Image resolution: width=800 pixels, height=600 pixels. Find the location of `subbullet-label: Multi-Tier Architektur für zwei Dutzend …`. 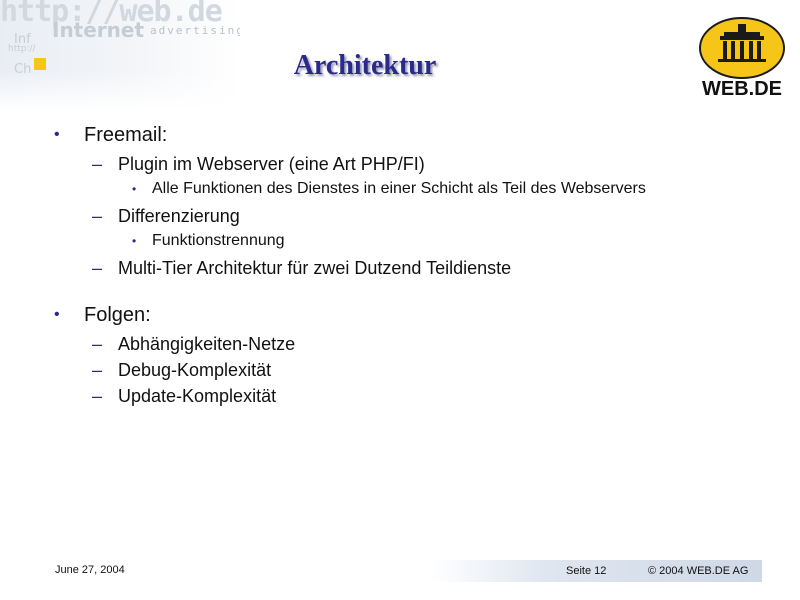

subbullet-label: Multi-Tier Architektur für zwei Dutzend … is located at coordinates (315, 268).